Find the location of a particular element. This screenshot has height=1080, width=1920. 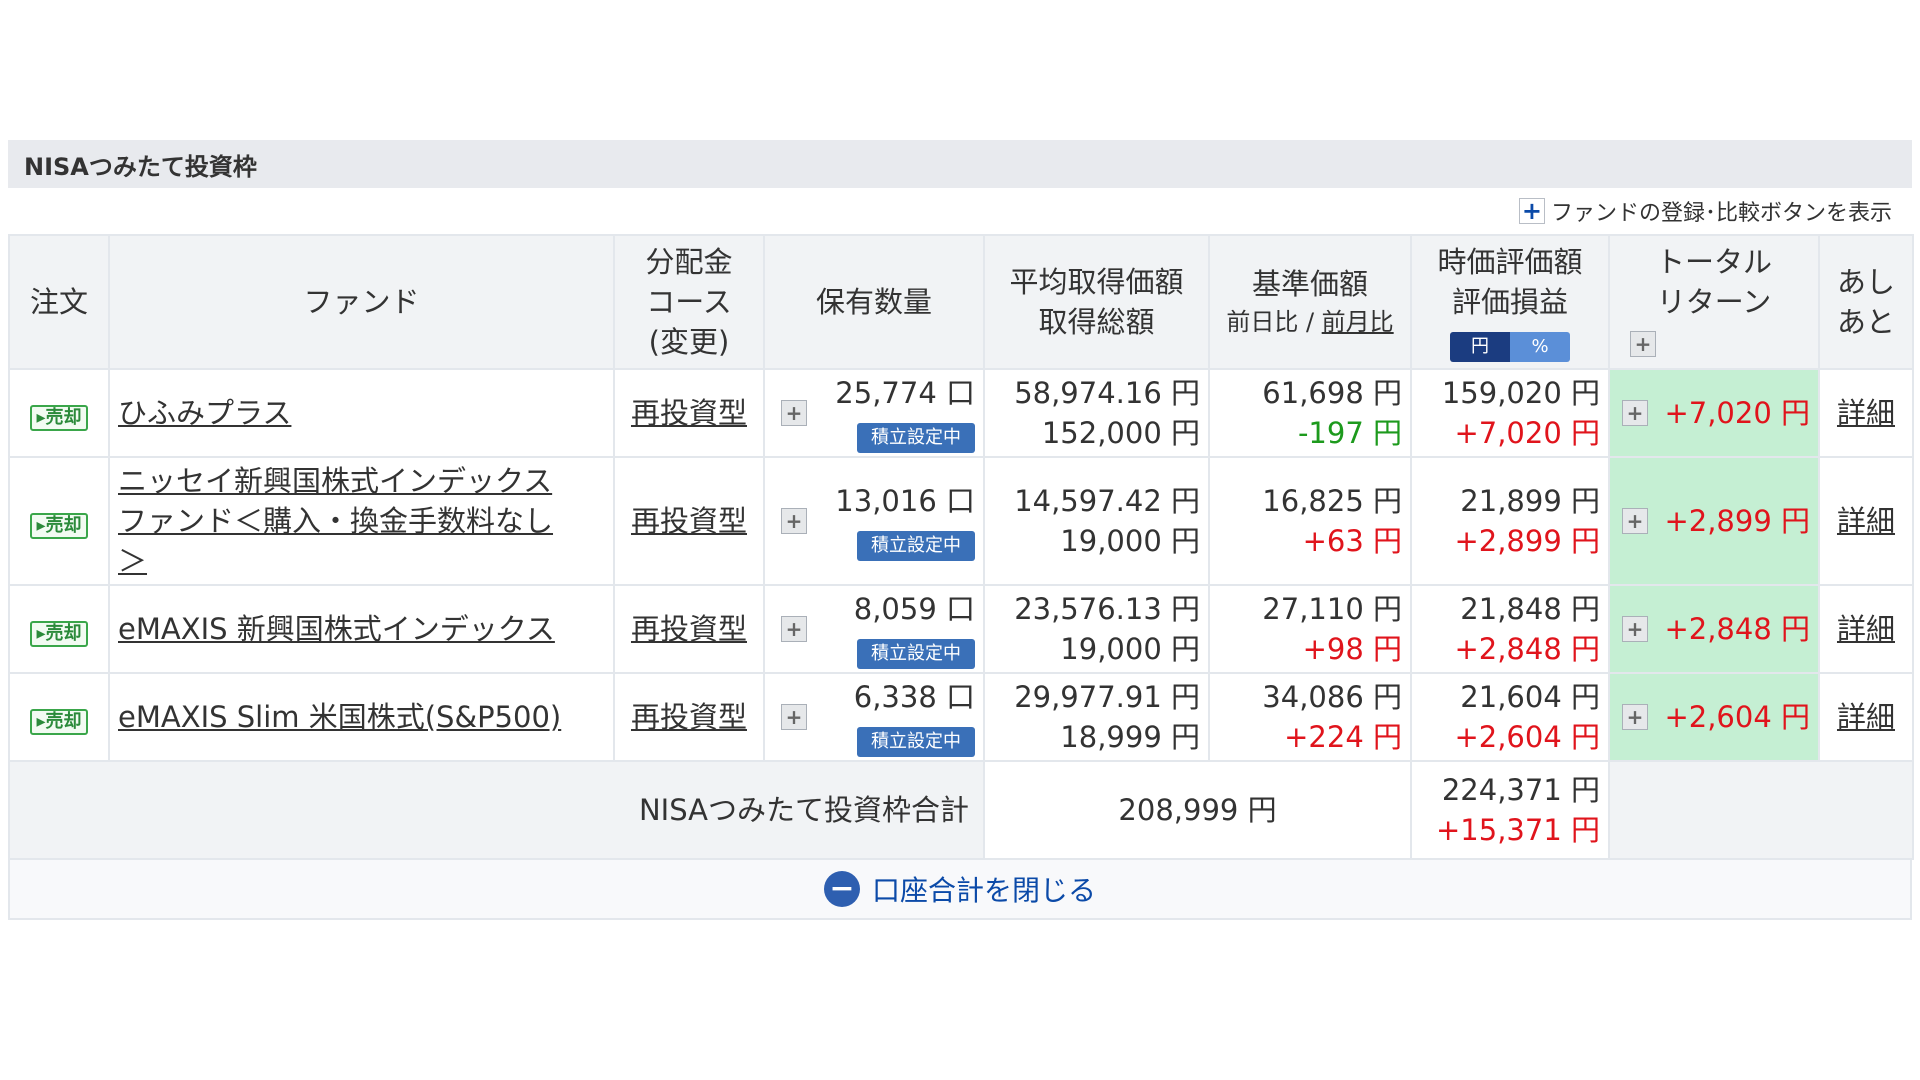

col-nav: 基準価額 前日比 / 前月比 is located at coordinates (1310, 302).